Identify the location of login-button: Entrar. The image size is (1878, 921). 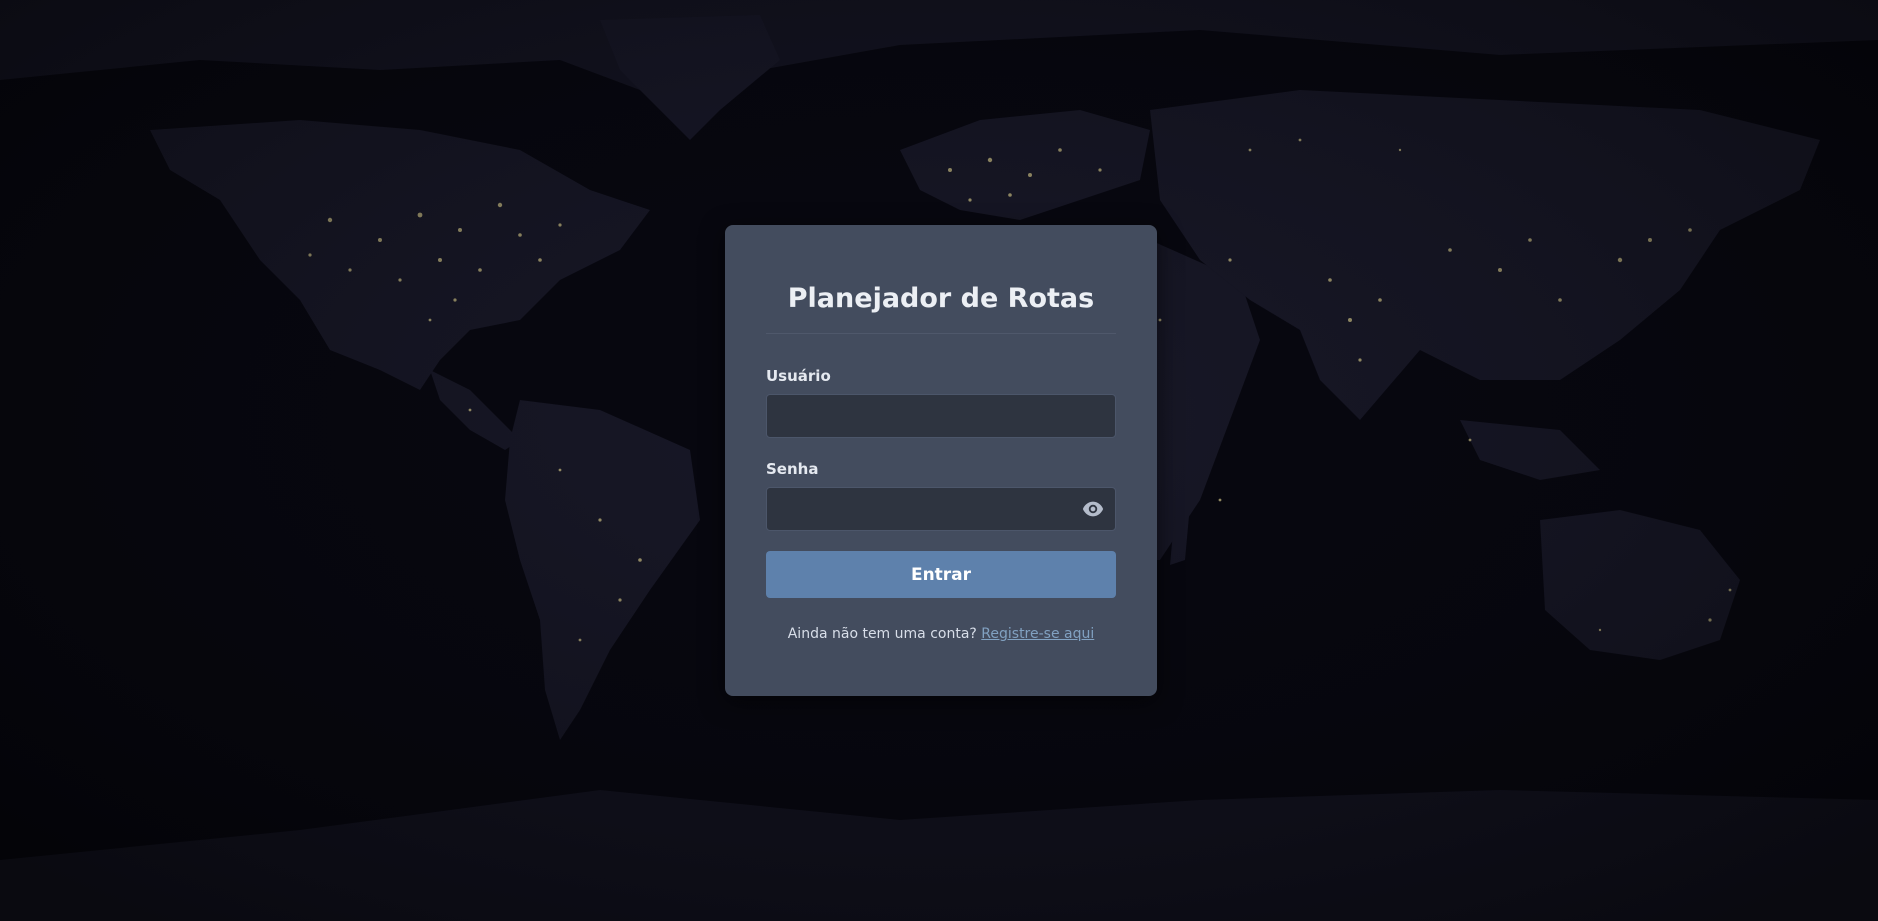
(941, 574).